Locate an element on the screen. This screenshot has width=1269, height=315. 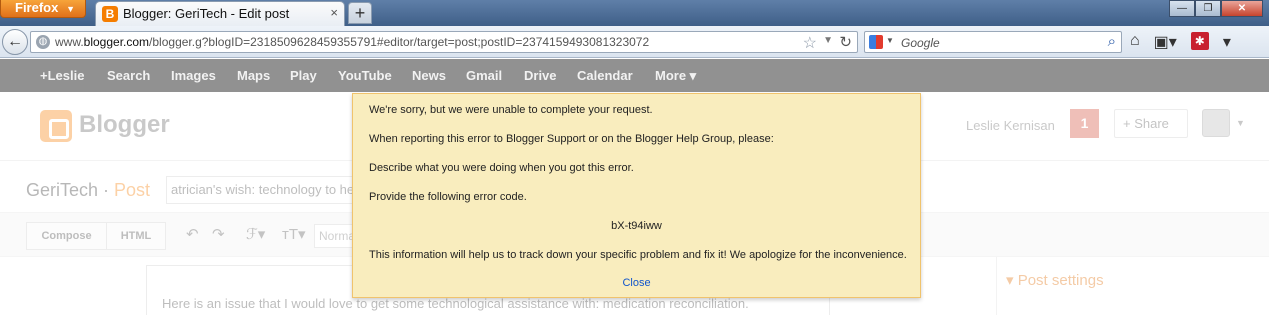
notification-count-badge: 1 is located at coordinates (1084, 123).